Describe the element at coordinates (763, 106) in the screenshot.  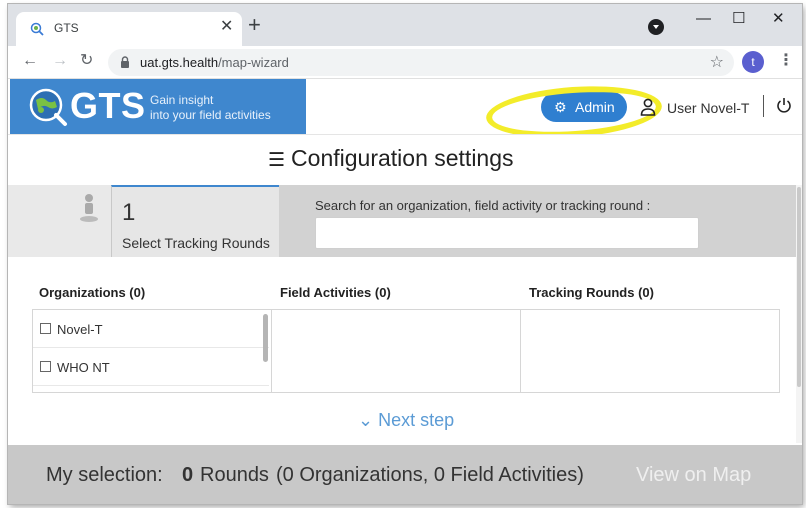
I see `header-divider` at that location.